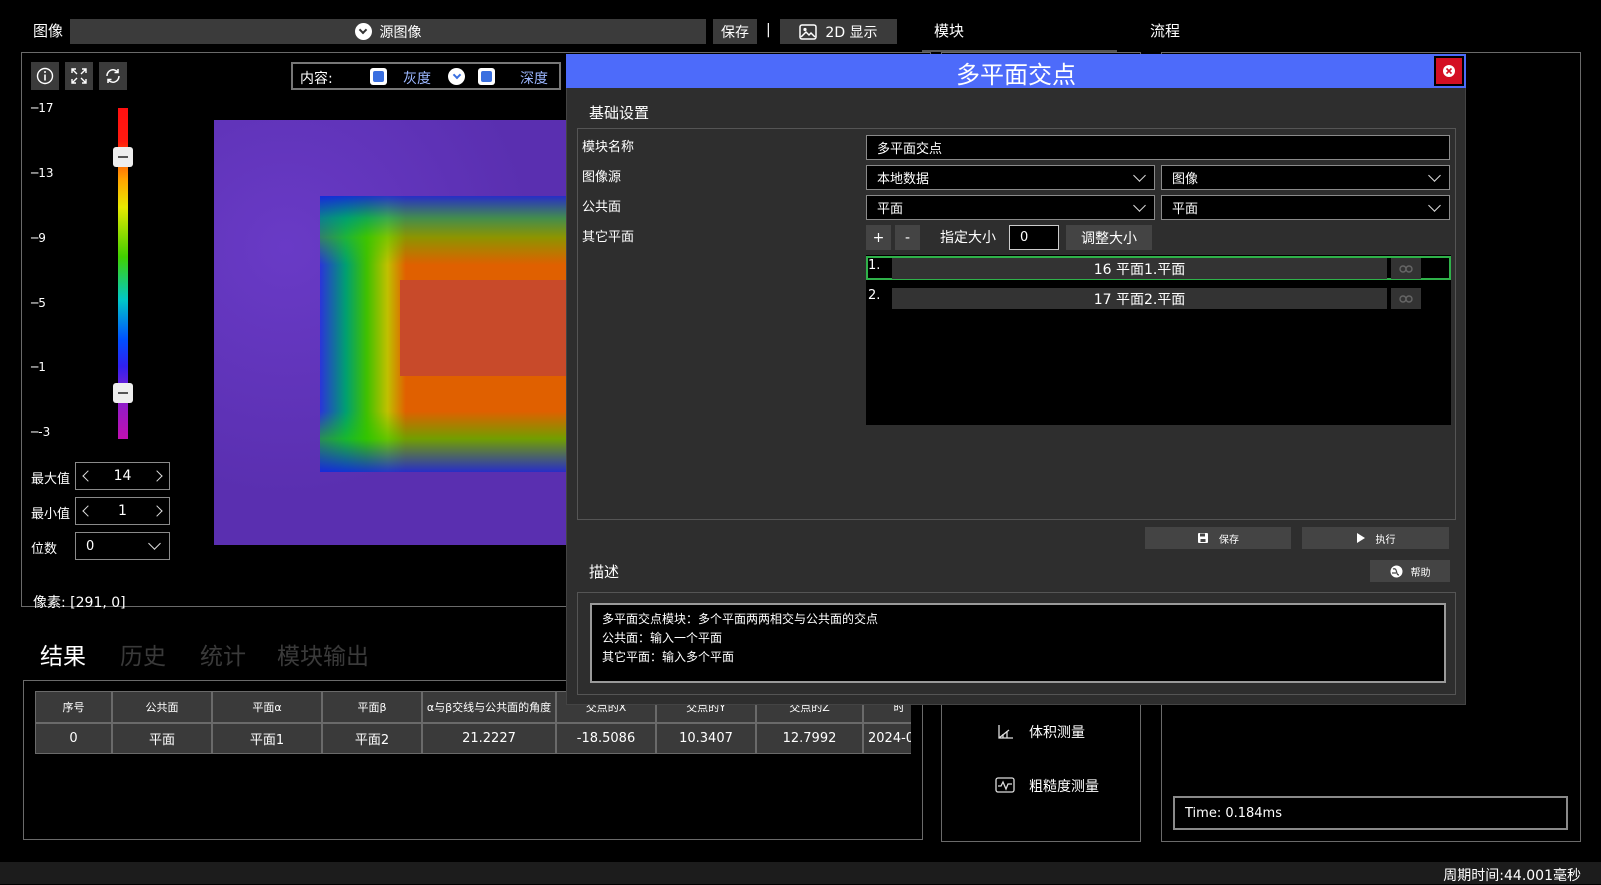 This screenshot has height=885, width=1601. What do you see at coordinates (604, 572) in the screenshot?
I see `description-heading: 描述` at bounding box center [604, 572].